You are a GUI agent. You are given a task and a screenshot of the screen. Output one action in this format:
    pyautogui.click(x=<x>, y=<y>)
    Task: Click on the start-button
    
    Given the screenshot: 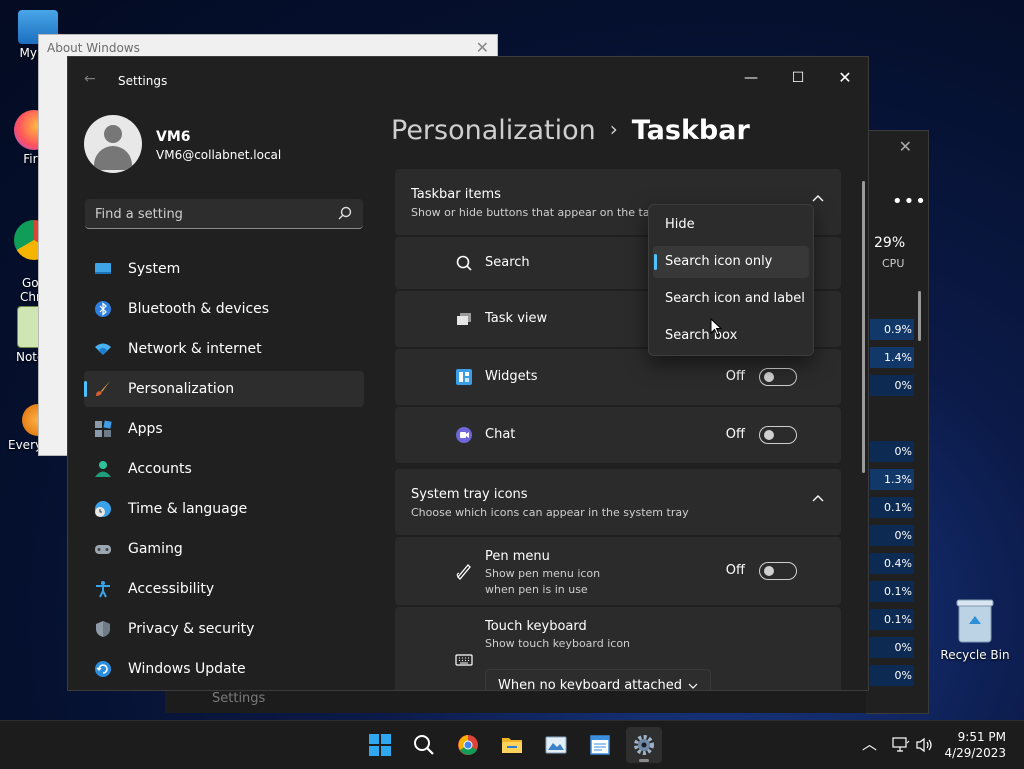 What is the action you would take?
    pyautogui.click(x=380, y=745)
    